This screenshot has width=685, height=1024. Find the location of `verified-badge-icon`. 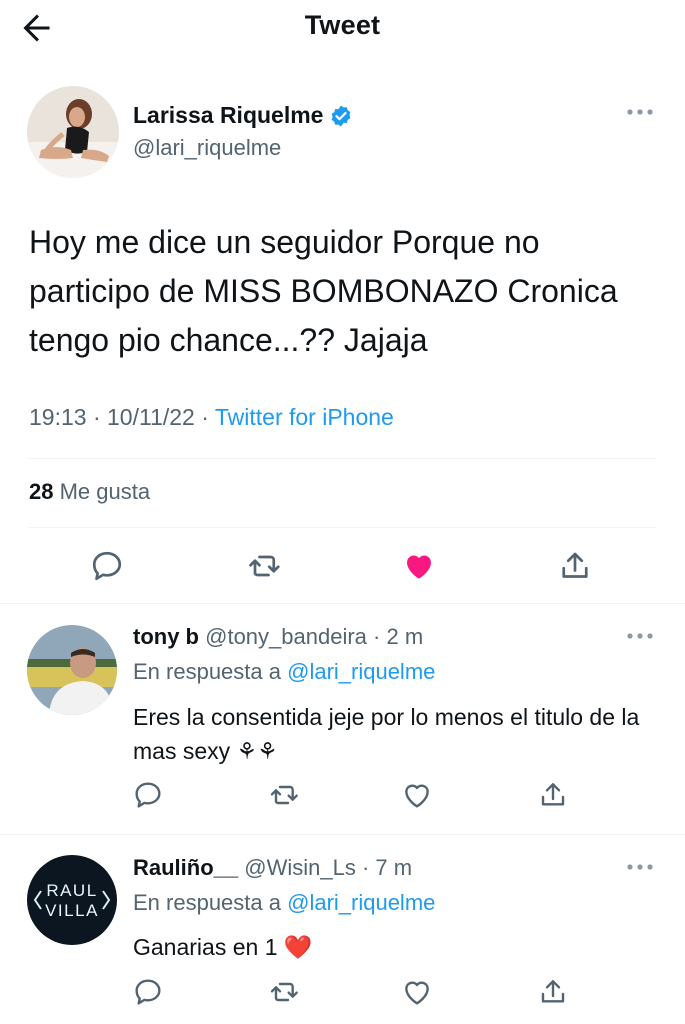

verified-badge-icon is located at coordinates (341, 116).